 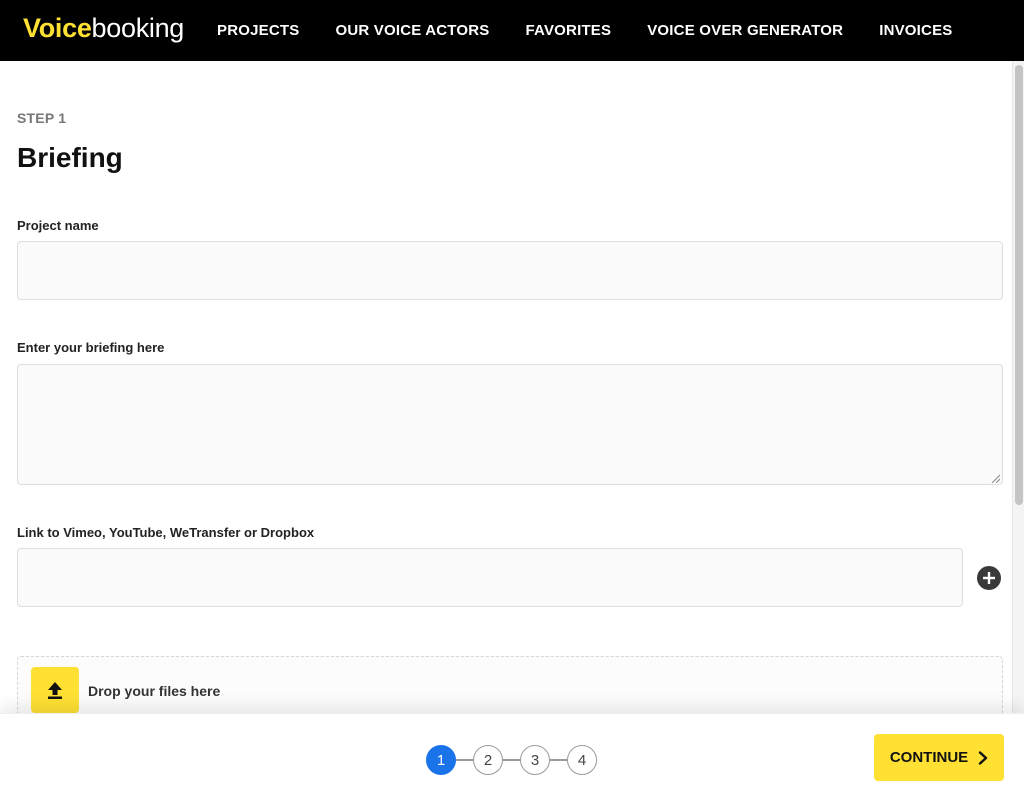 I want to click on upload-arrow-icon, so click(x=55, y=690).